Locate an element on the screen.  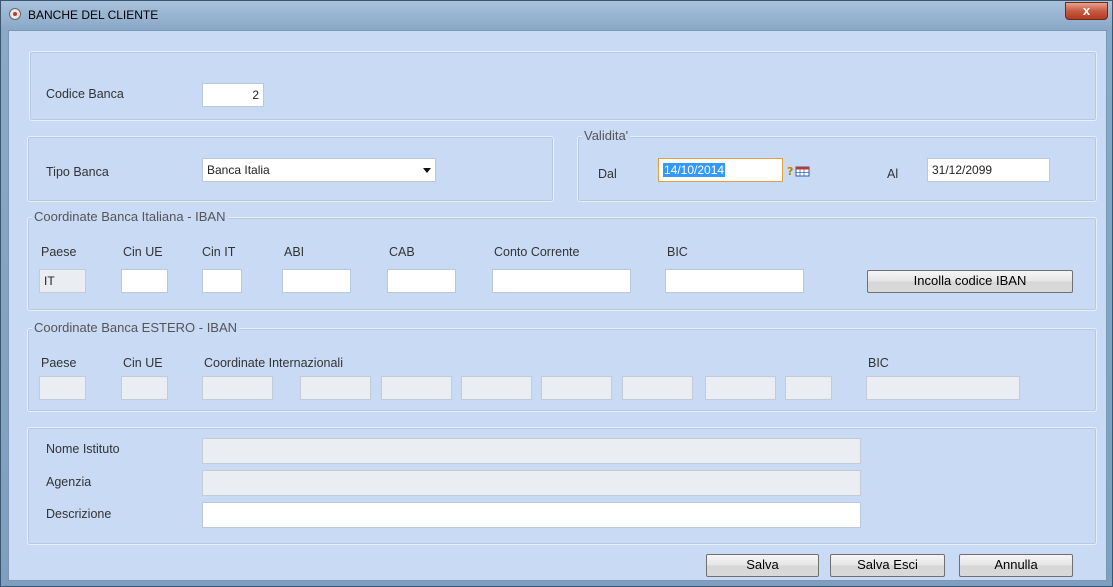
al-label: Al is located at coordinates (893, 174).